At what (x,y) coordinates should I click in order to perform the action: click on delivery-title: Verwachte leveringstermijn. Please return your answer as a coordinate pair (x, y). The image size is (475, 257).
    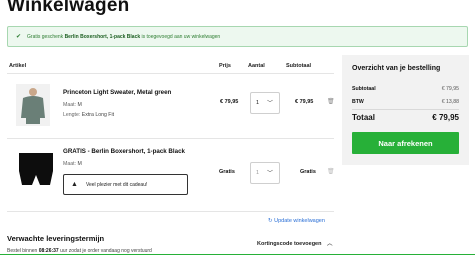
    Looking at the image, I should click on (56, 238).